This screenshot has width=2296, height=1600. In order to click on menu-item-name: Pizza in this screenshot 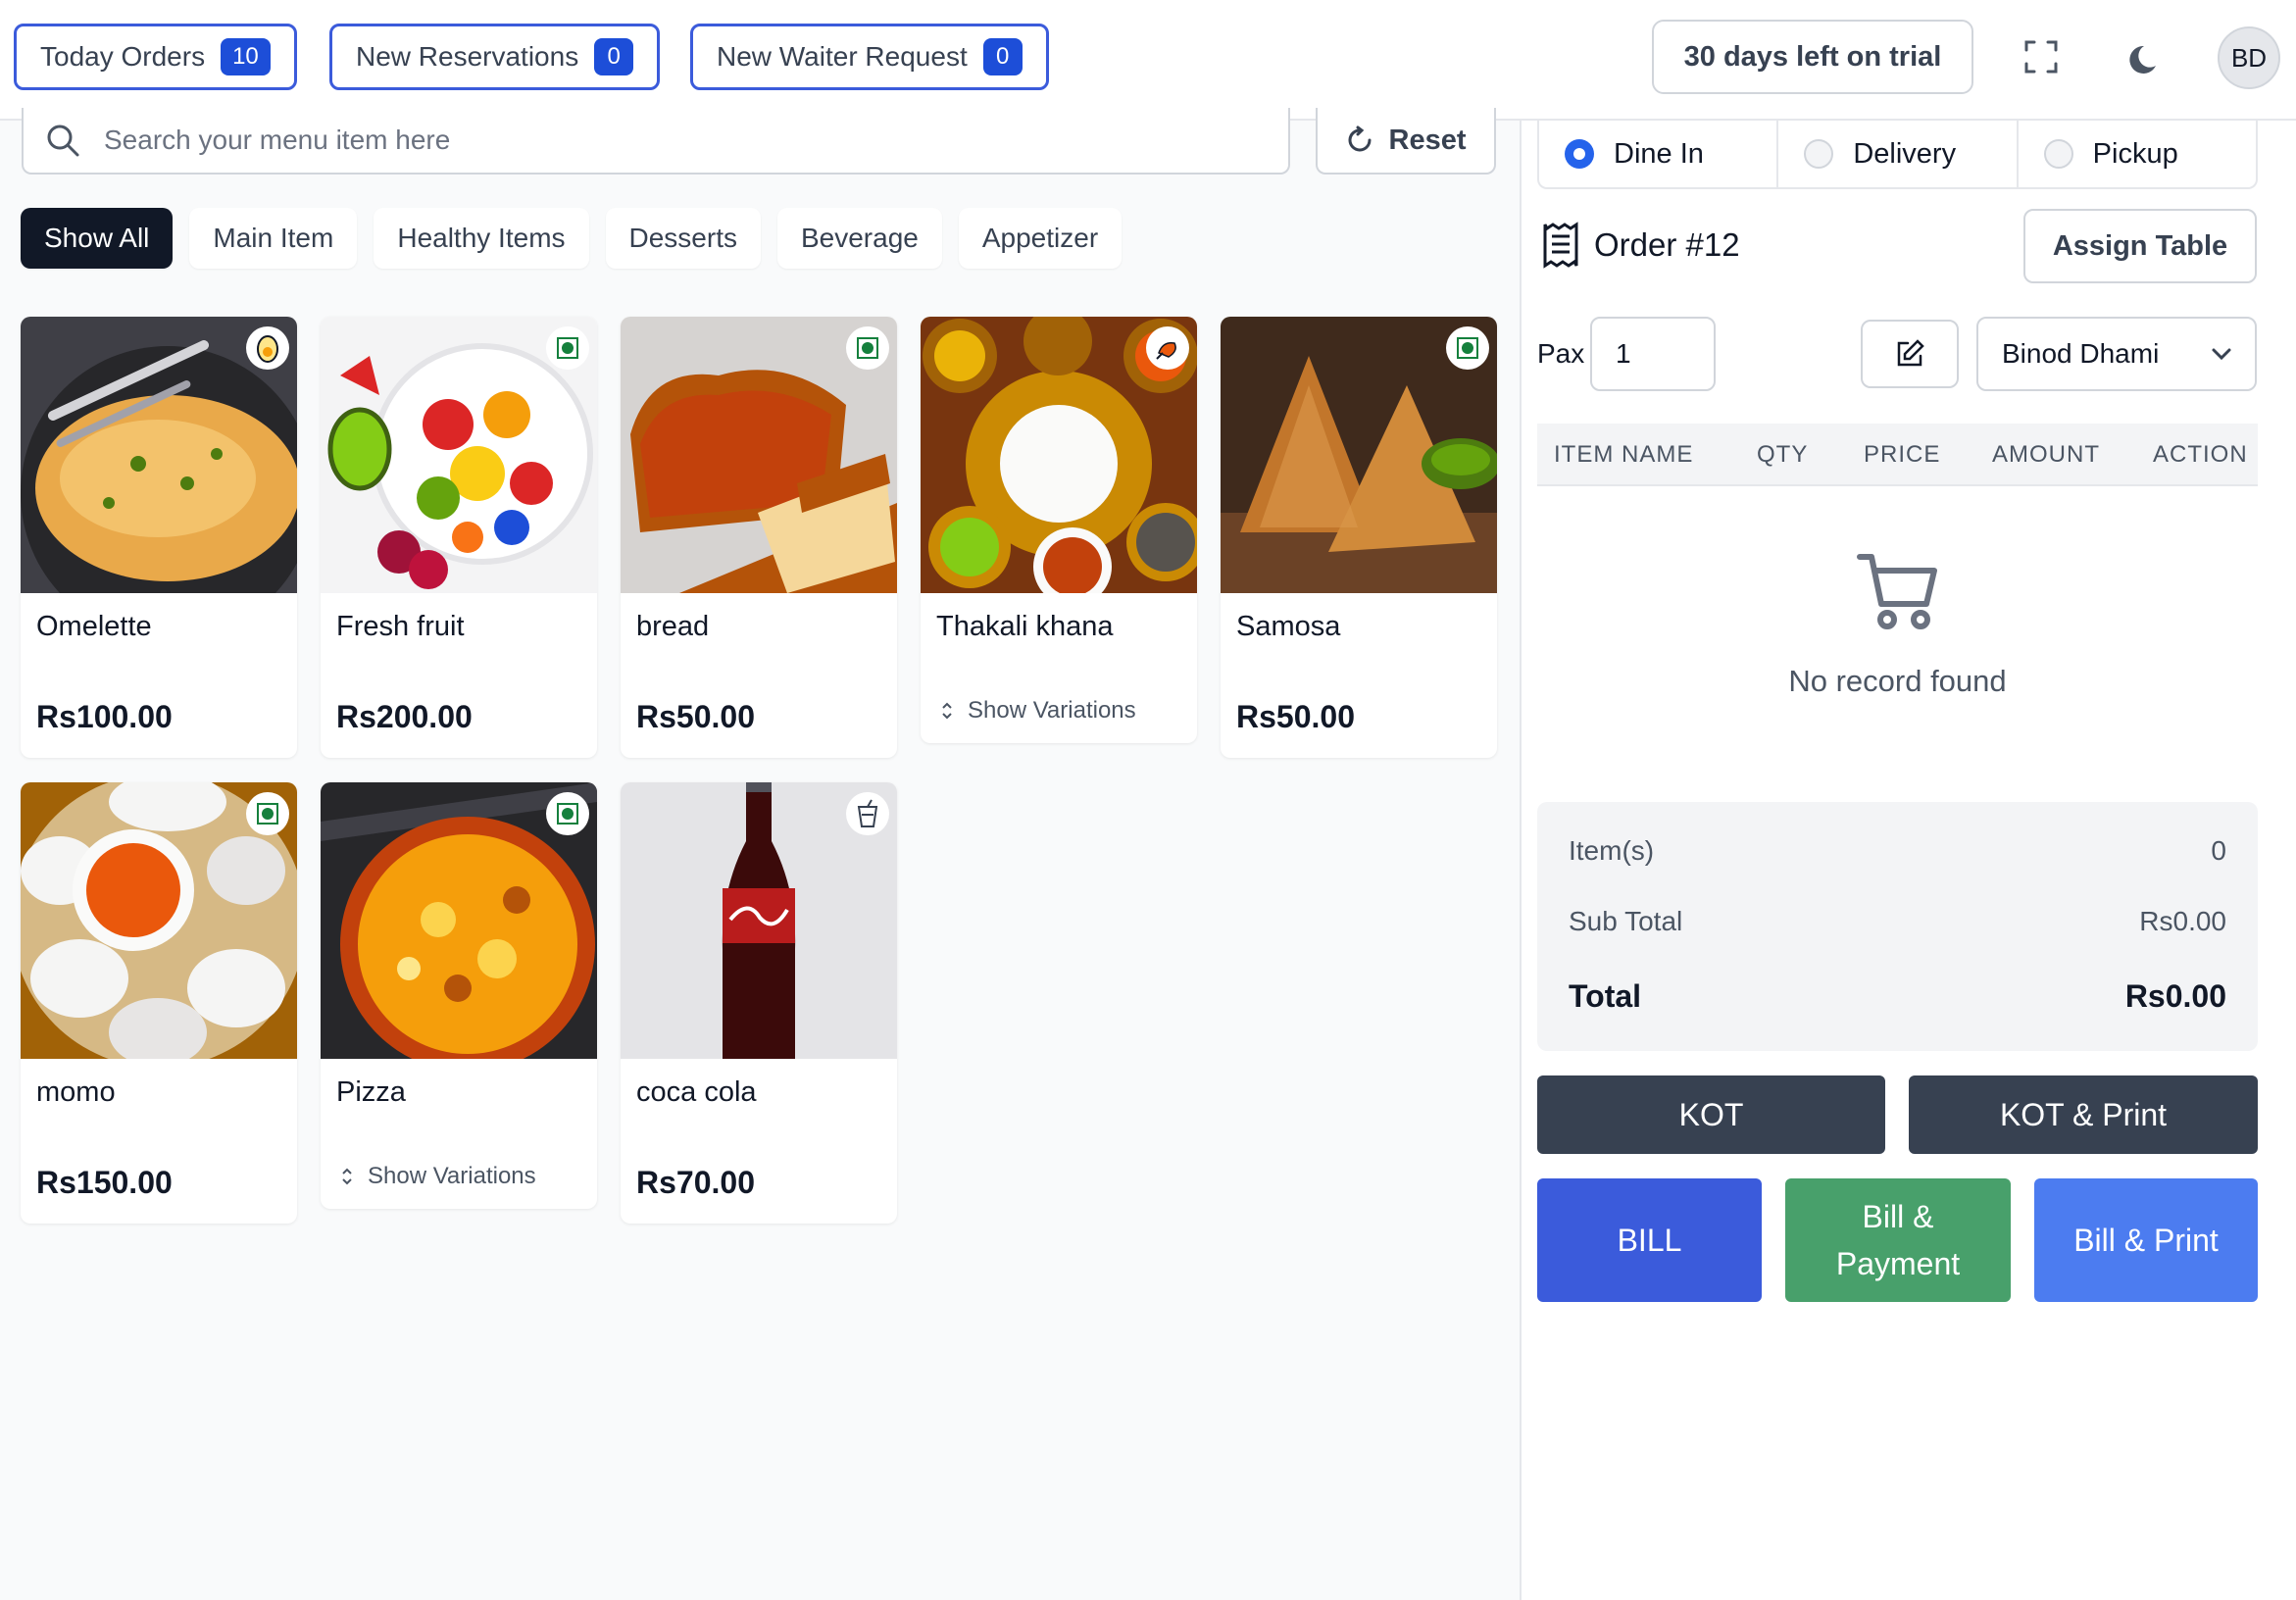, I will do `click(371, 1092)`.